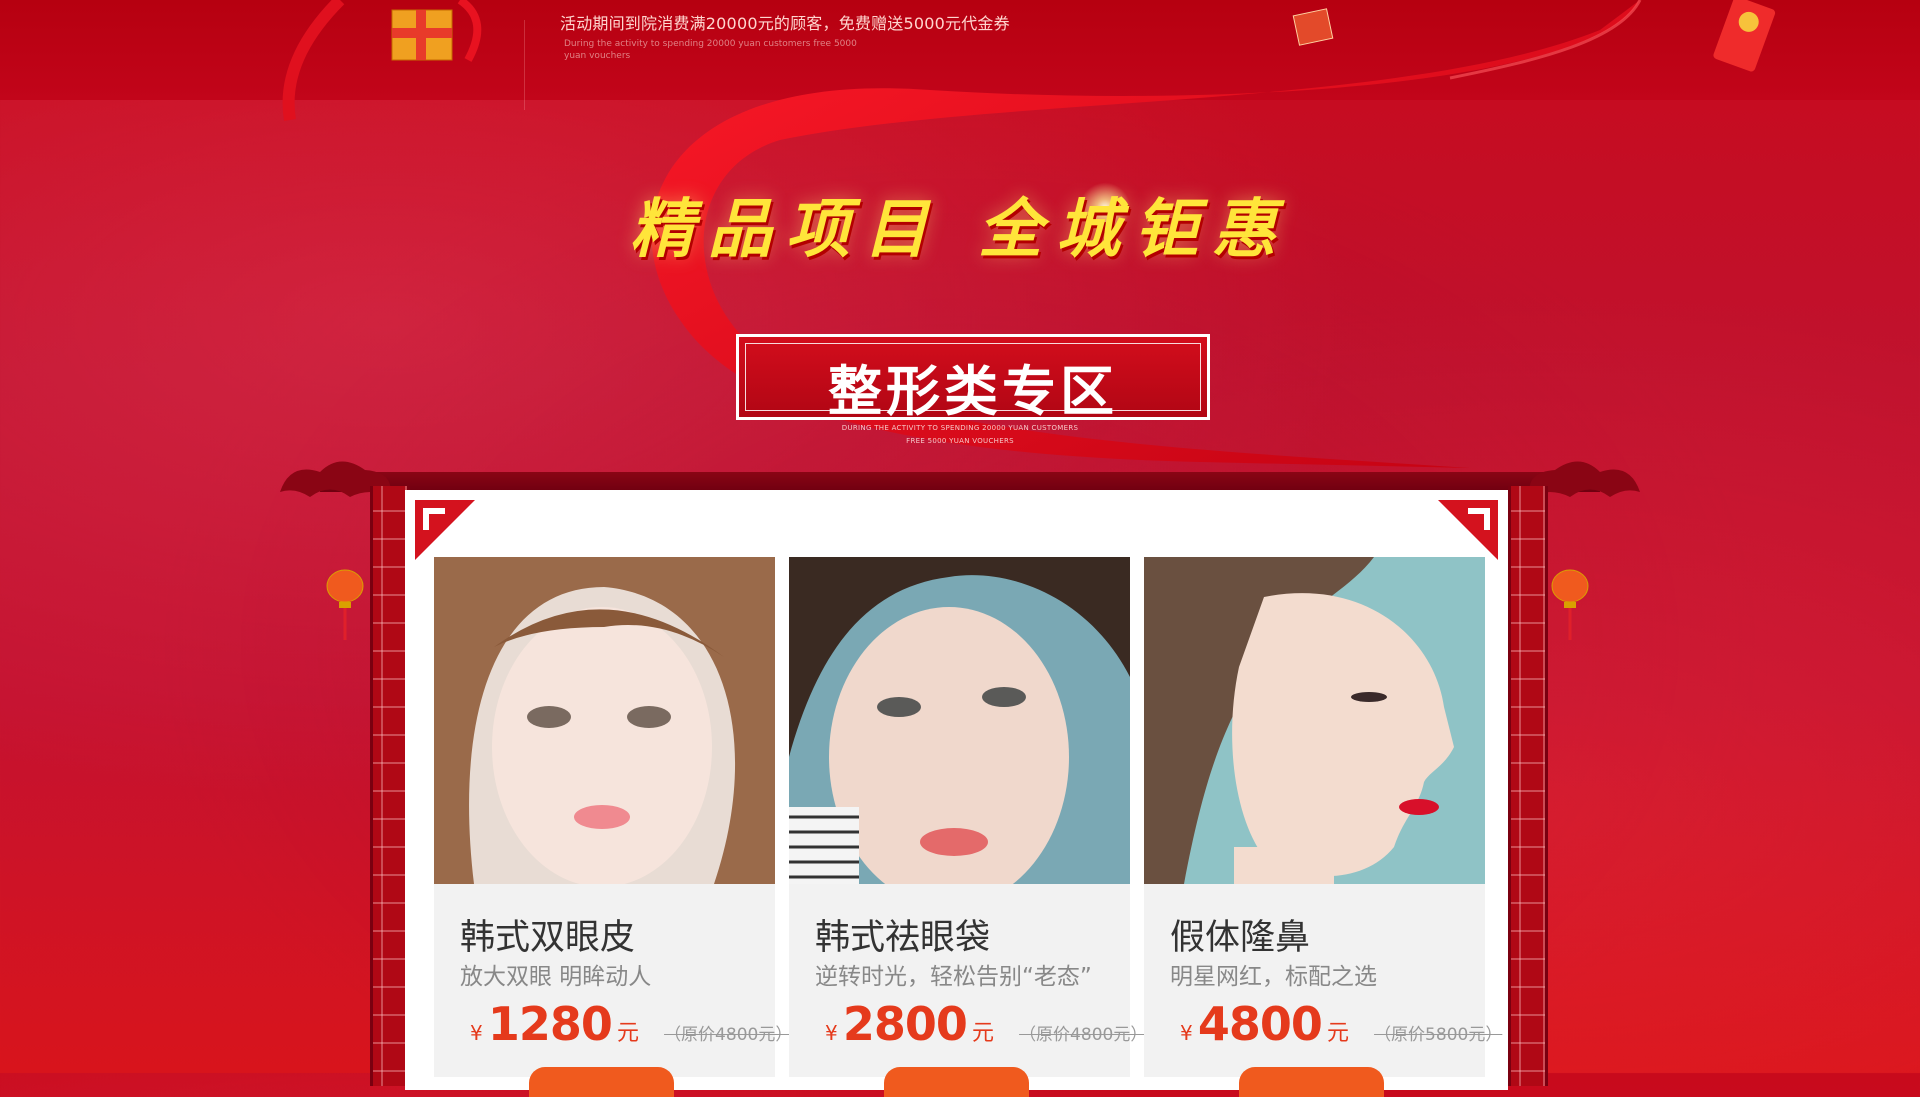 The height and width of the screenshot is (1097, 1920). What do you see at coordinates (556, 977) in the screenshot?
I see `product-desc: 放大双眼 明眸动人` at bounding box center [556, 977].